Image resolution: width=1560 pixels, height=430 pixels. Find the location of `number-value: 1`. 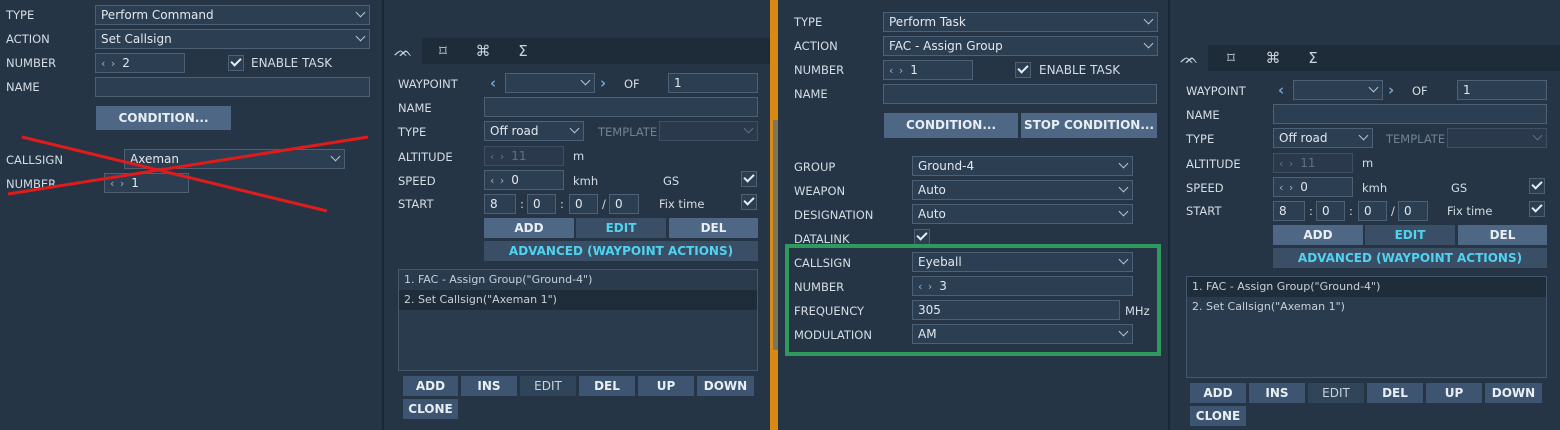

number-value: 1 is located at coordinates (914, 70).